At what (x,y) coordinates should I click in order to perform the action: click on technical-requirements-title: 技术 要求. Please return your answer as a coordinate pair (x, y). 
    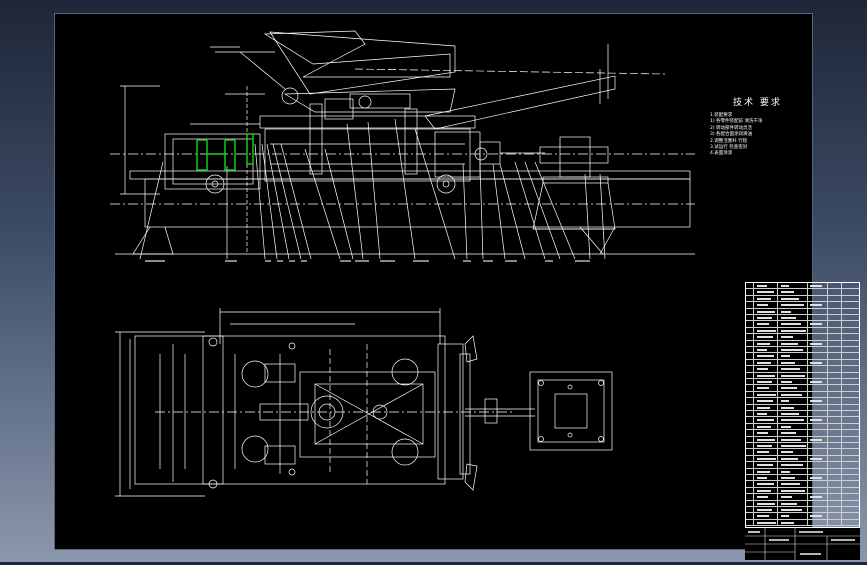
    Looking at the image, I should click on (757, 103).